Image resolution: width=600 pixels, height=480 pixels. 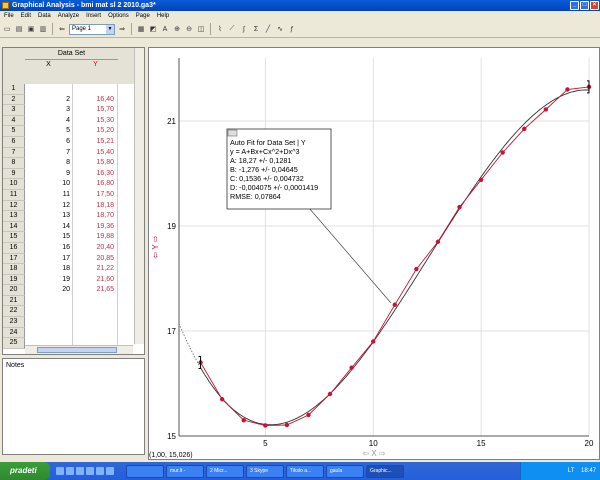 I want to click on cell-x: 10, so click(x=49, y=184).